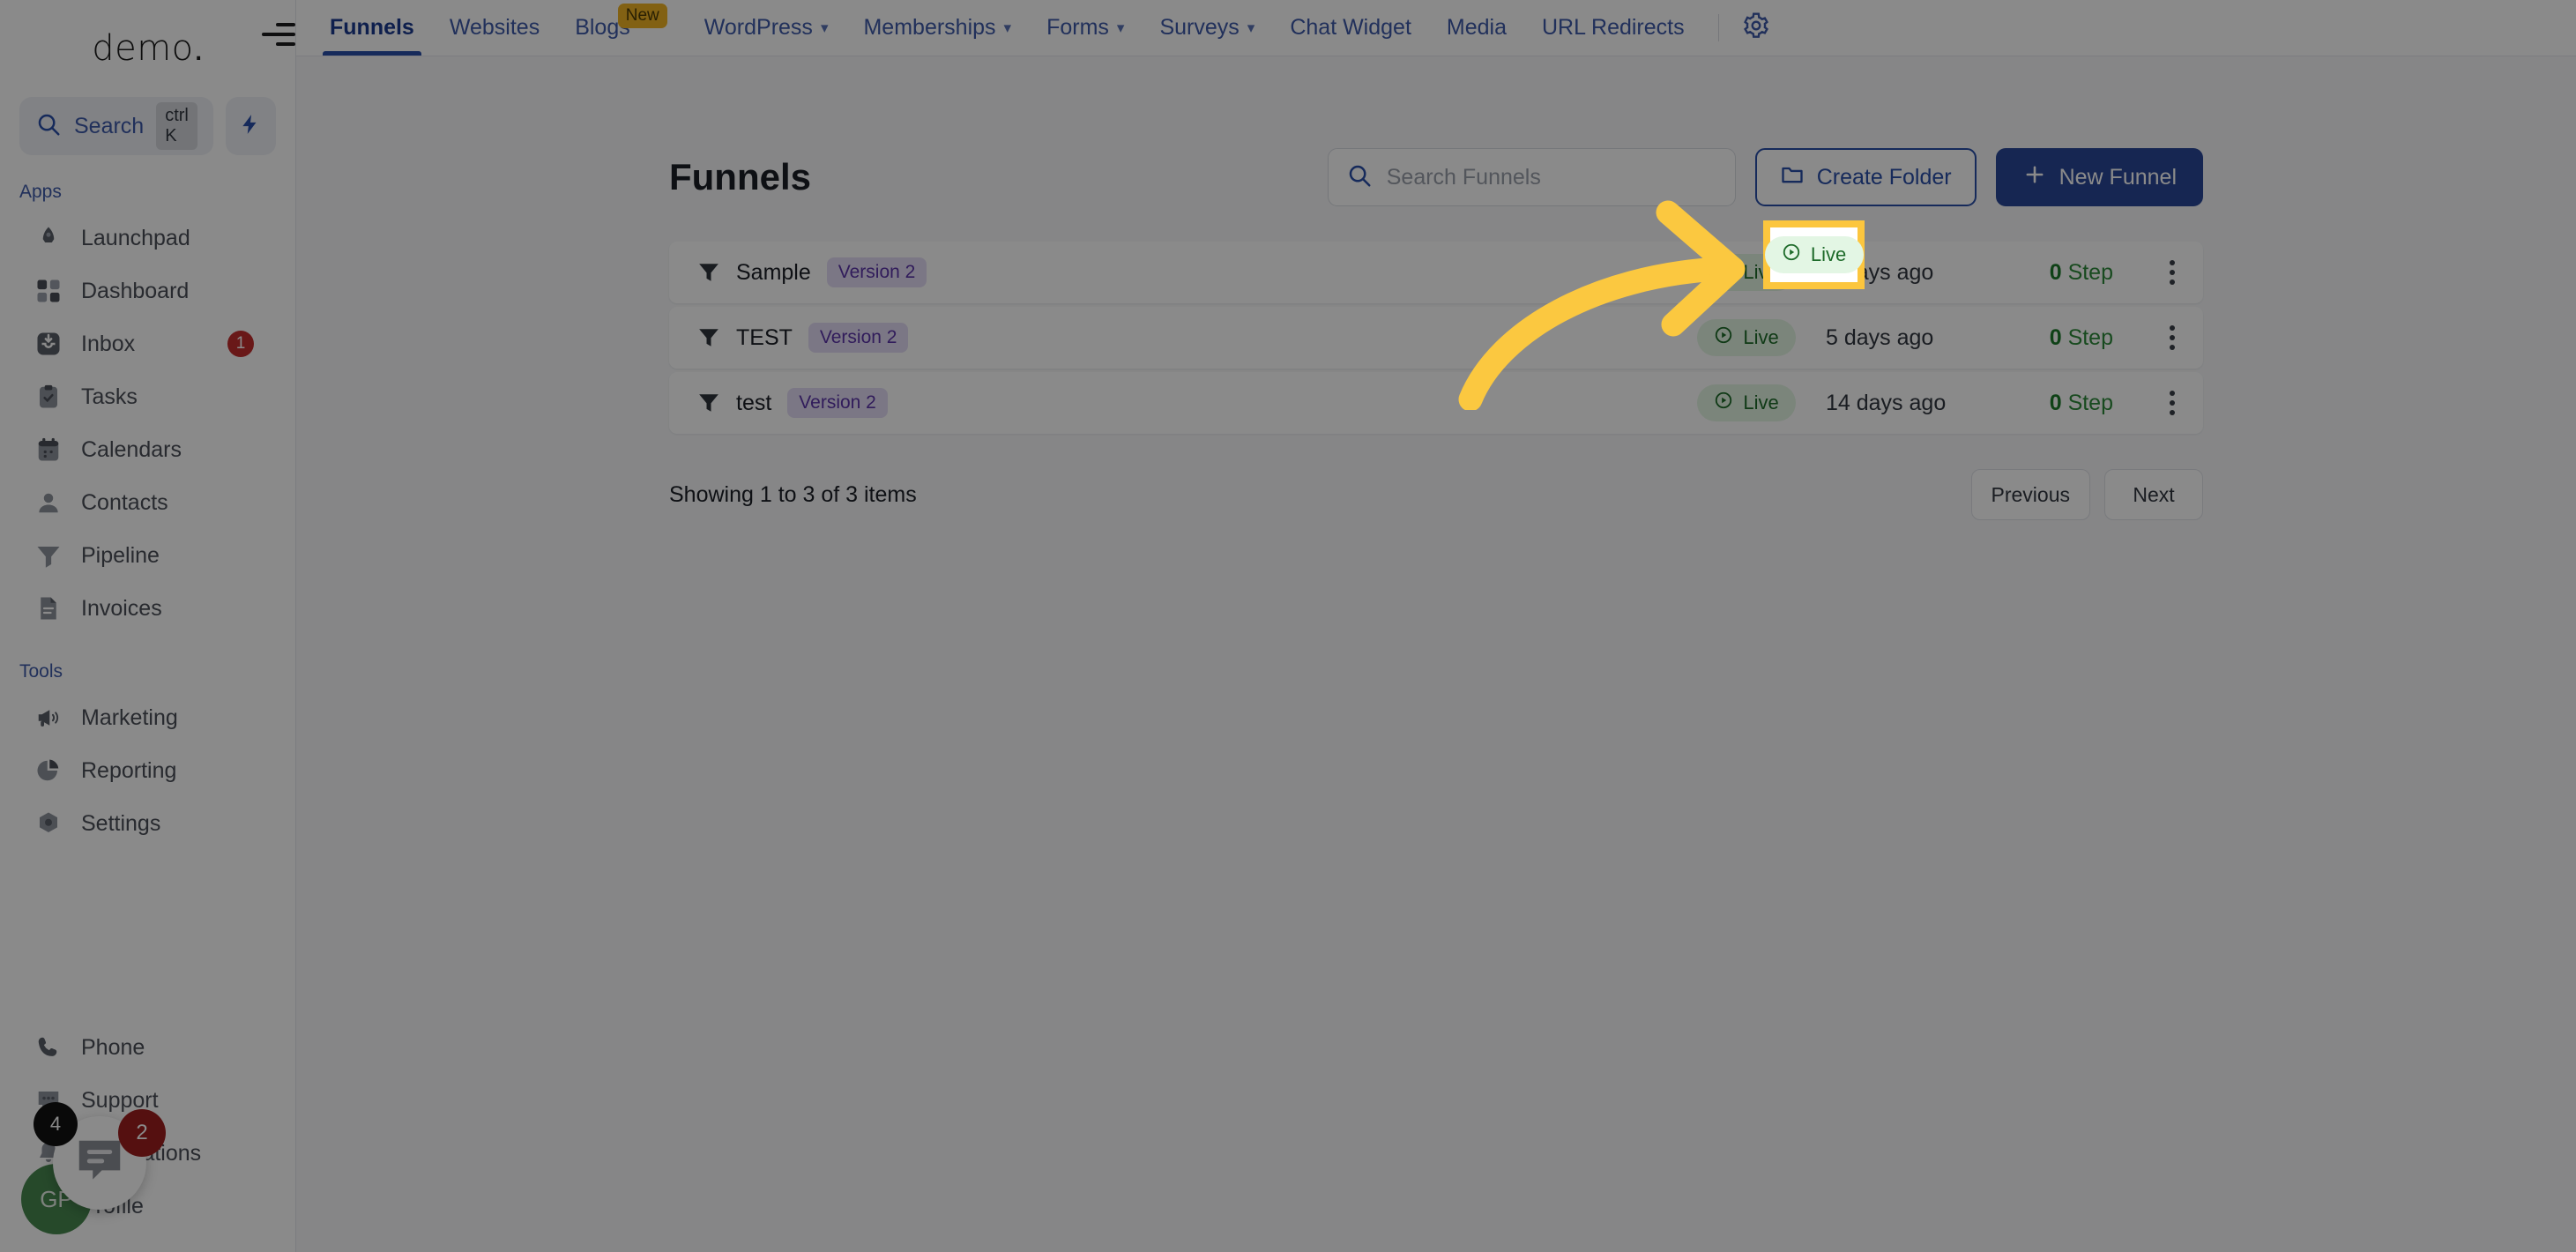  Describe the element at coordinates (129, 717) in the screenshot. I see `sidebar-item-label: Marketing` at that location.